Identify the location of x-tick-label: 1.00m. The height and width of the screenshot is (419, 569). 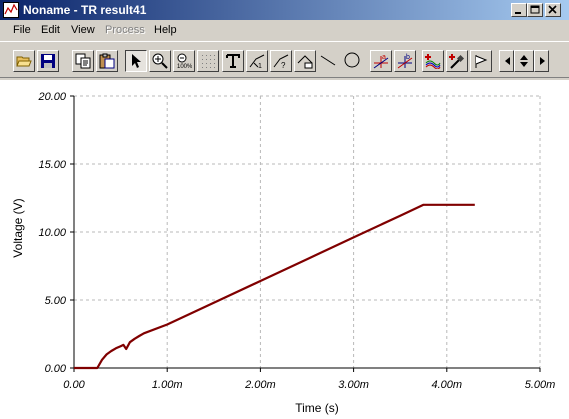
(167, 385).